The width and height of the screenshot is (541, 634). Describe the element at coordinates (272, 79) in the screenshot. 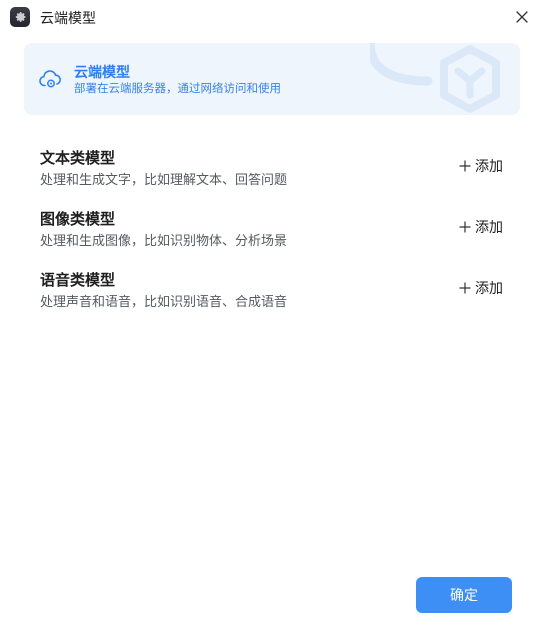

I see `cloud-model-banner: 云端模型 部署在云端服务器，通过网络访问和使用` at that location.